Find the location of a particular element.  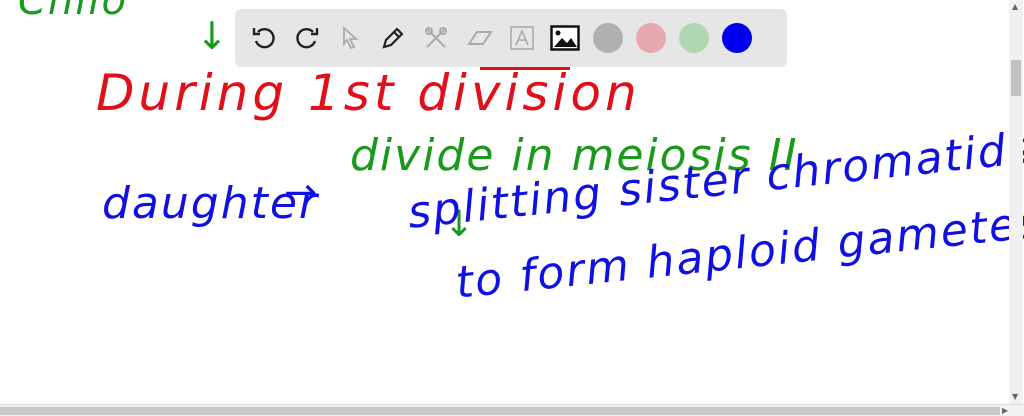

horizontal-scroll-thumb is located at coordinates (500, 411).